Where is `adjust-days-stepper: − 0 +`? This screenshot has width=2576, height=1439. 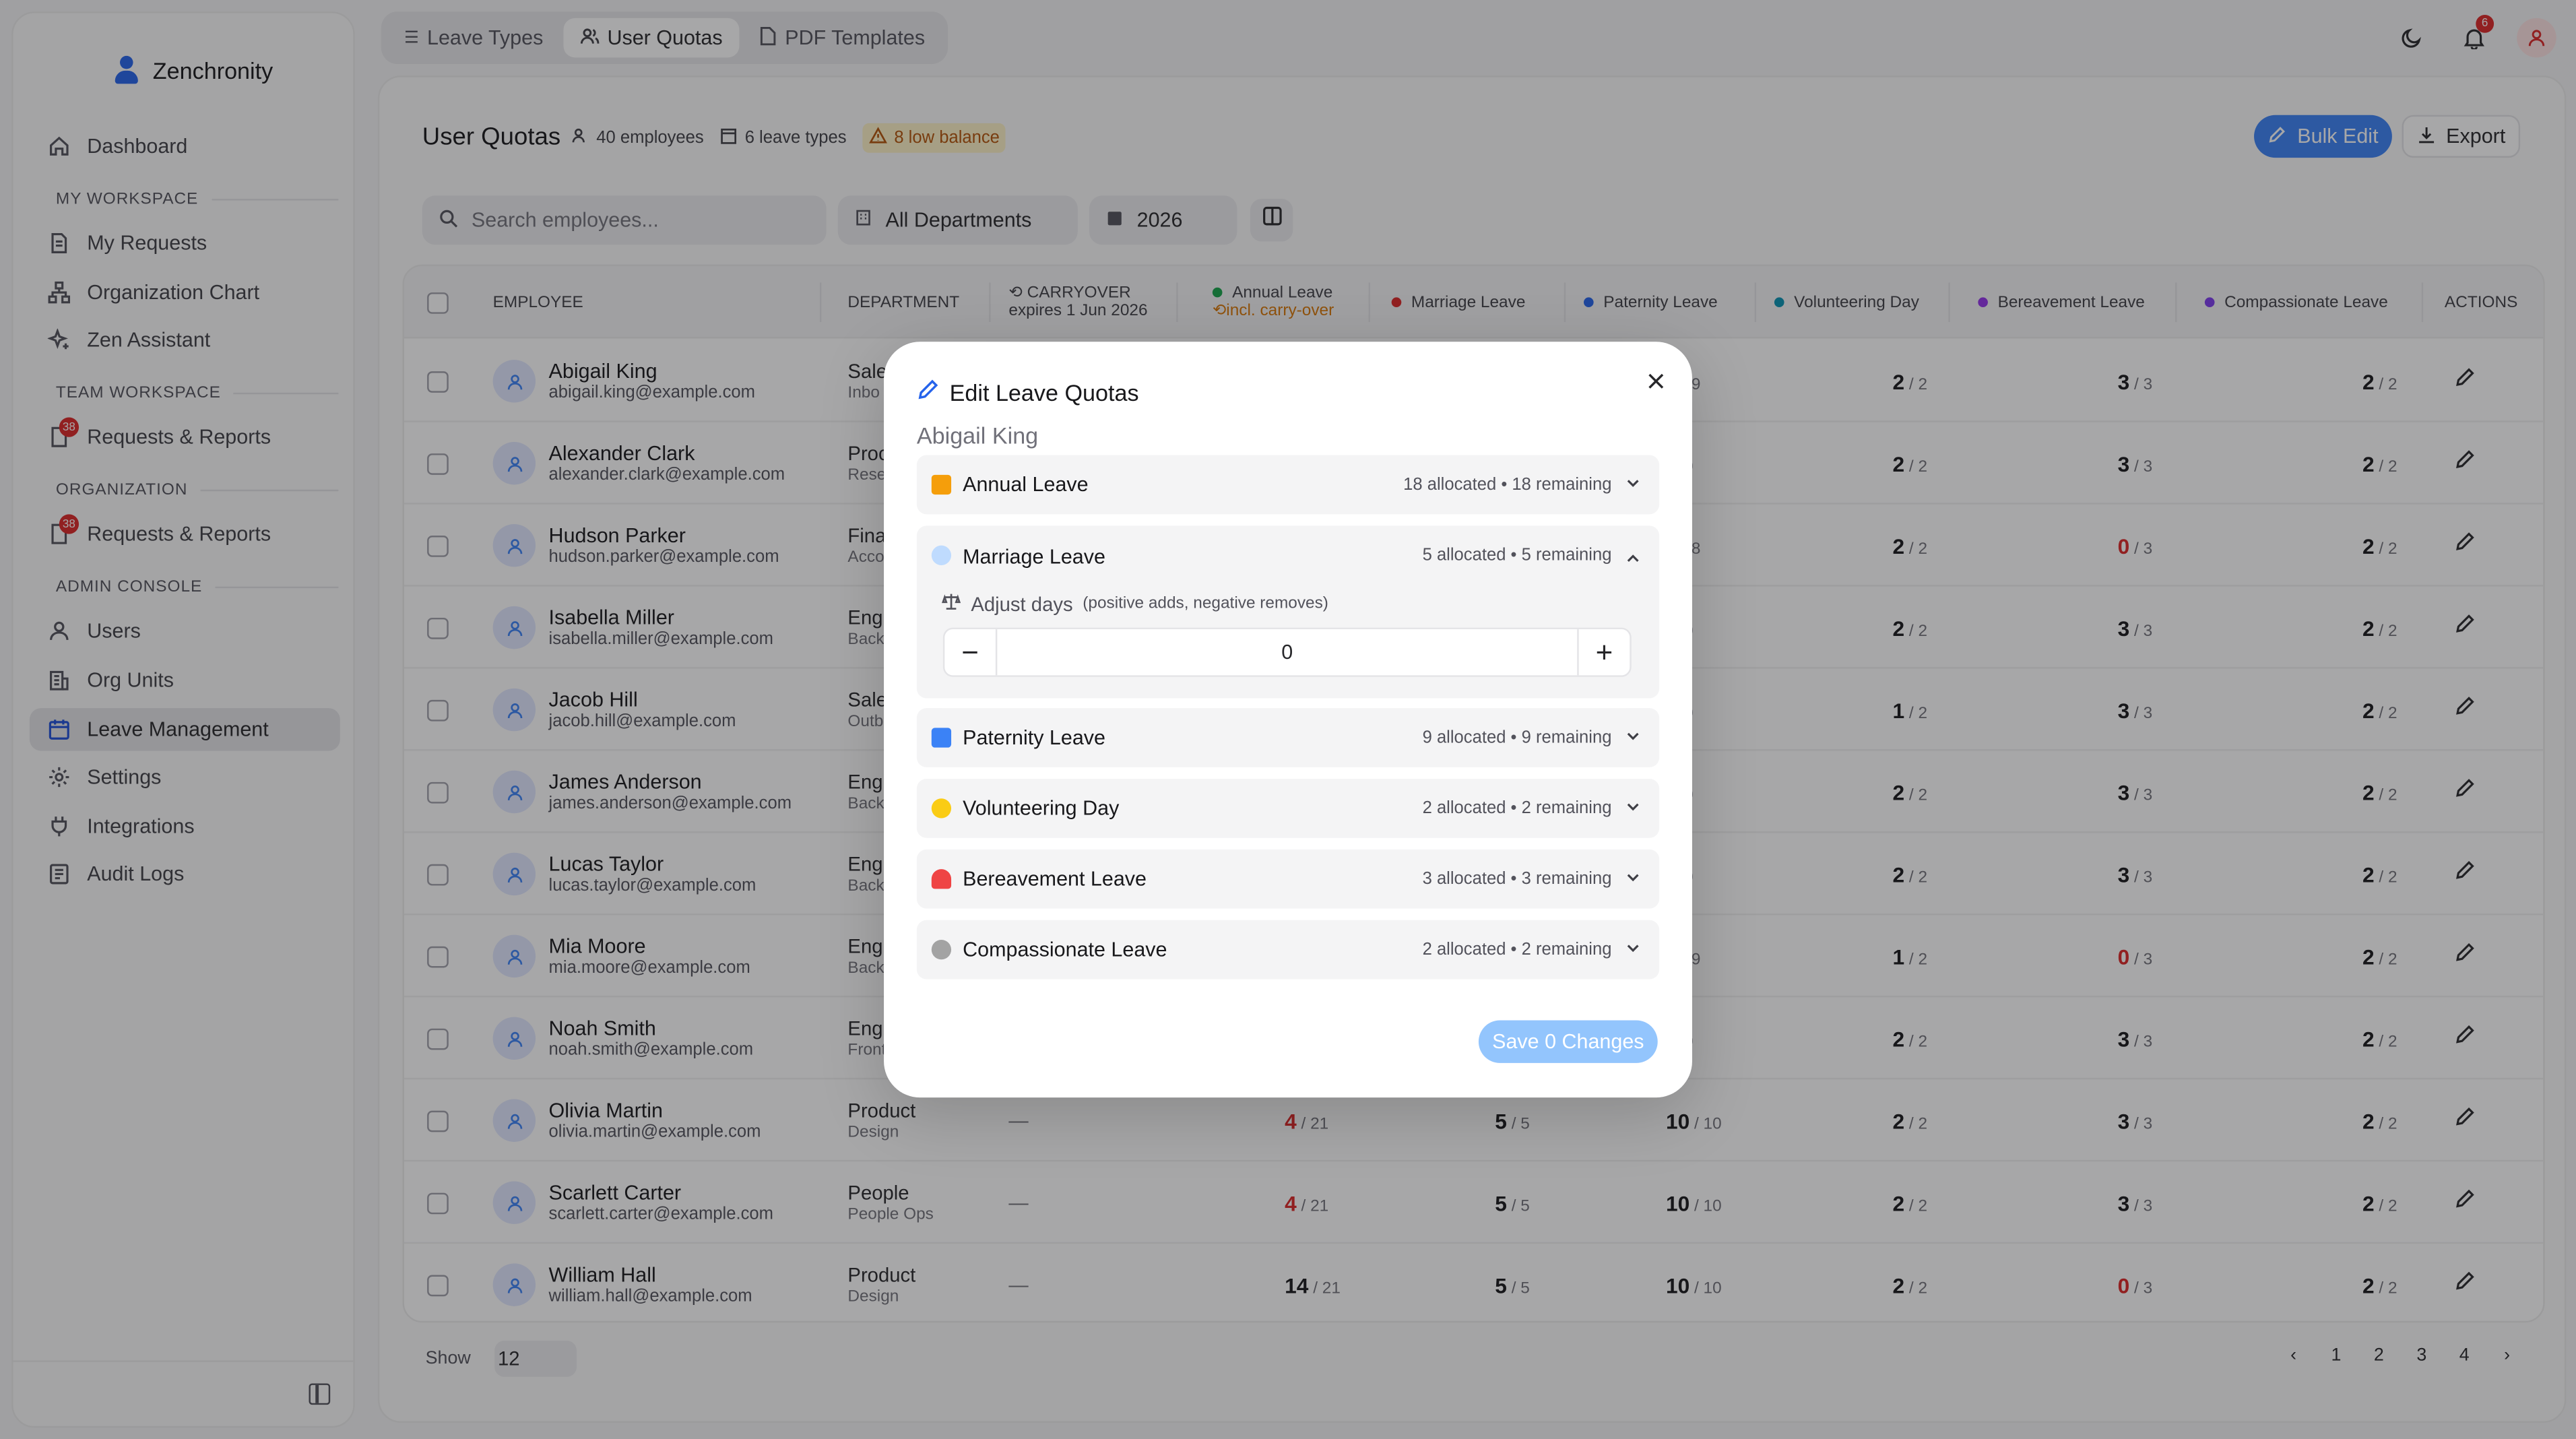
adjust-days-stepper: − 0 + is located at coordinates (1287, 652).